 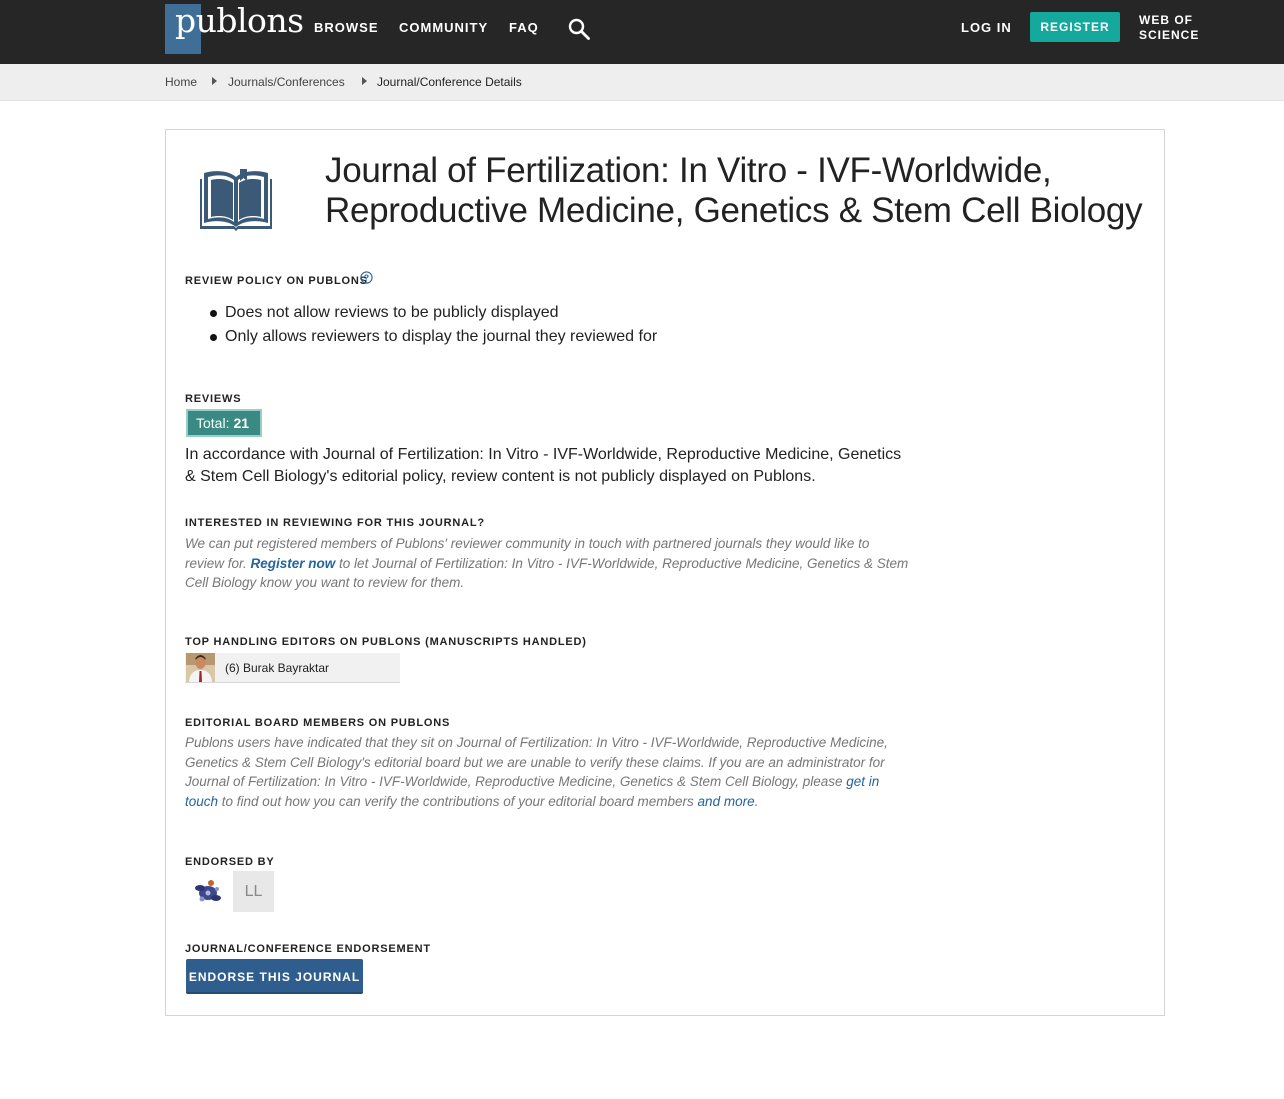 I want to click on register-now-link: Register now, so click(x=293, y=563).